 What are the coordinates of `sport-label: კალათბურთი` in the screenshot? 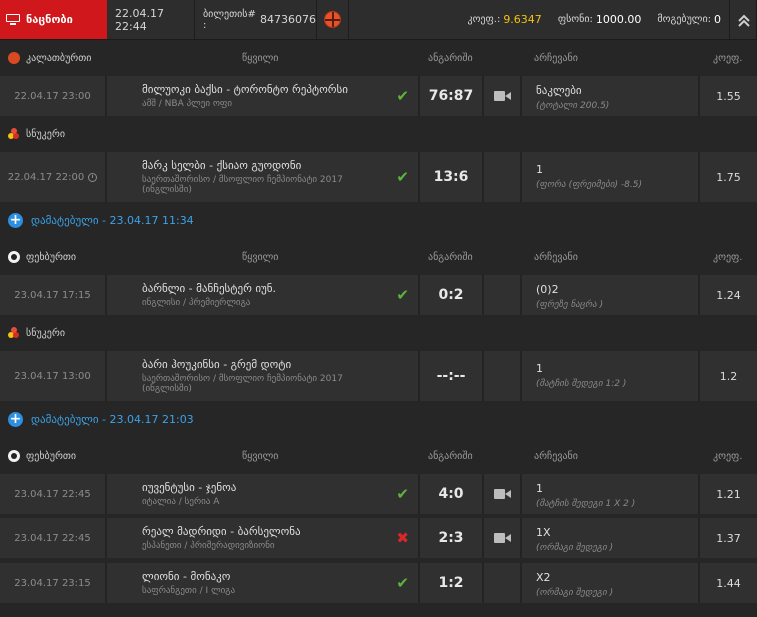 It's located at (49, 58).